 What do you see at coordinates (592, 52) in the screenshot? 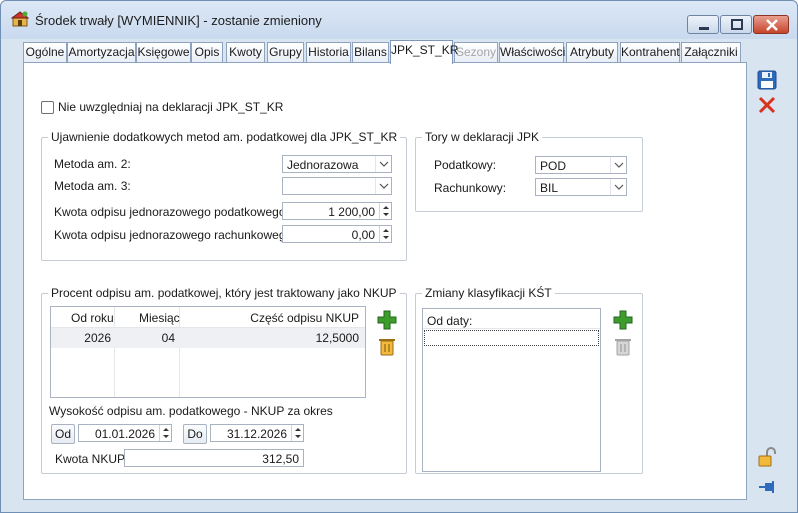
I see `tab-atrybuty: Atrybuty` at bounding box center [592, 52].